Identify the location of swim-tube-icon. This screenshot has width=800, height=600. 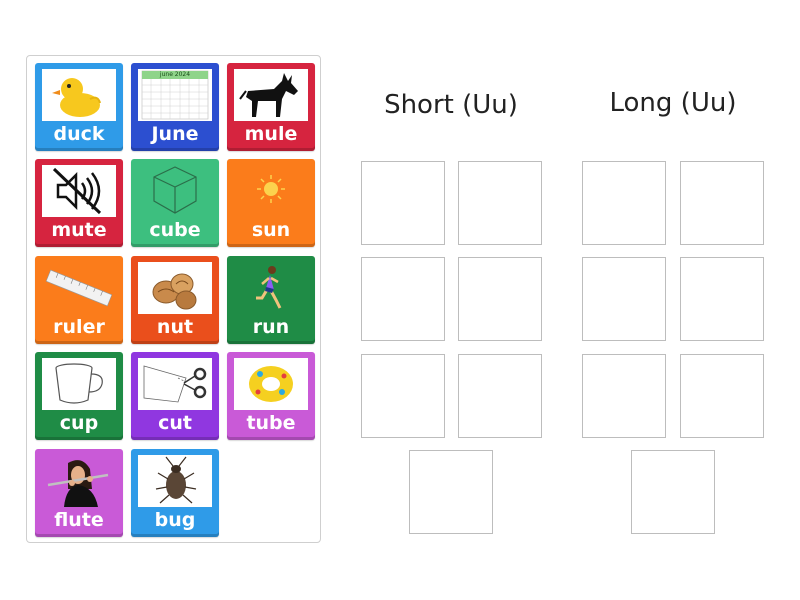
(271, 384).